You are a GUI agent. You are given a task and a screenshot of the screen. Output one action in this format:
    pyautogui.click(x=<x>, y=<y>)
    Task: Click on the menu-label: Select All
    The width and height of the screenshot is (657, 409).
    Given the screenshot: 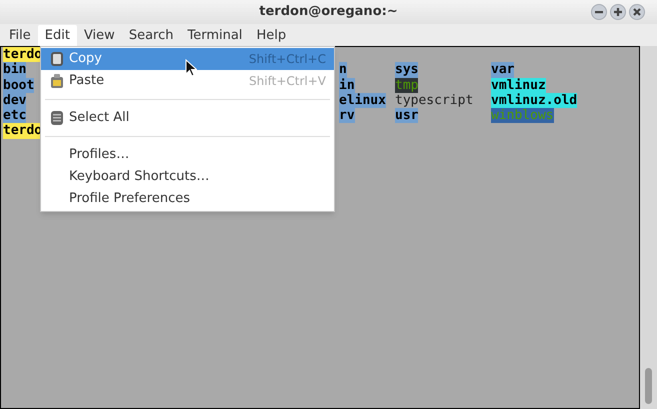 What is the action you would take?
    pyautogui.click(x=99, y=118)
    